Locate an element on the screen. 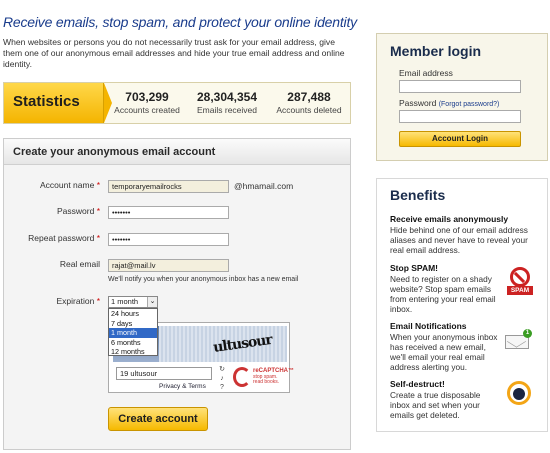 This screenshot has width=550, height=453. expiration-select: 1 month ⌄ is located at coordinates (133, 302).